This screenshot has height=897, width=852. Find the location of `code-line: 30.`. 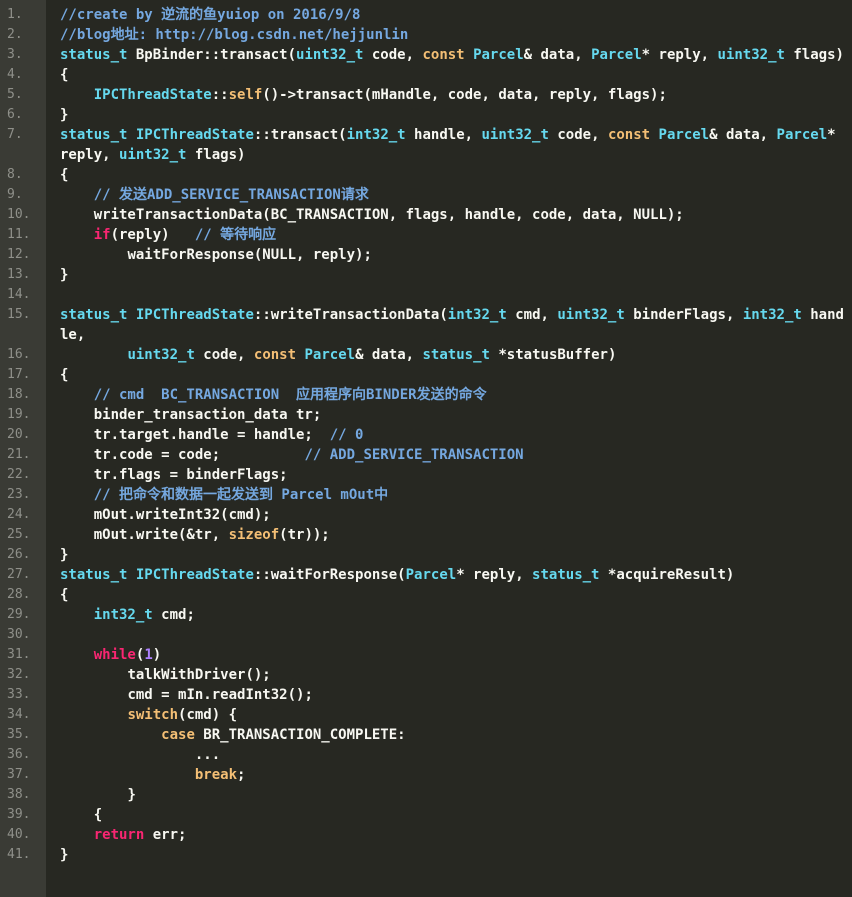

code-line: 30. is located at coordinates (426, 635).